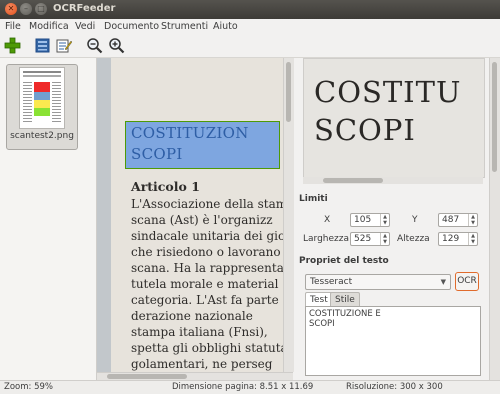 Image resolution: width=500 pixels, height=394 pixels. I want to click on menu-strumenti: Strumenti, so click(184, 26).